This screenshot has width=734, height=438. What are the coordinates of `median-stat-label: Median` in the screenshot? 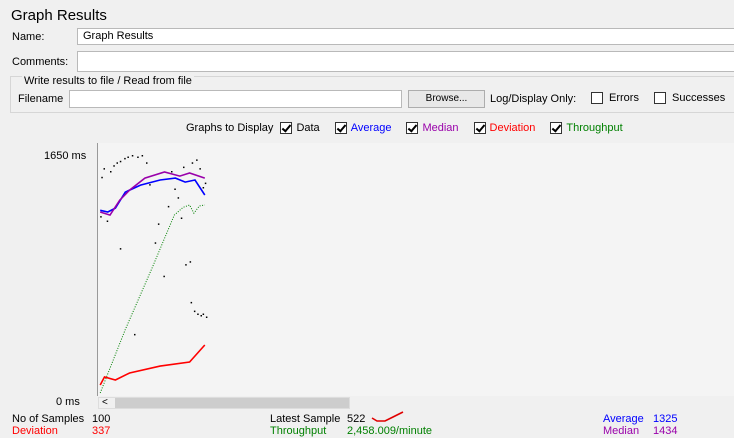 It's located at (621, 431).